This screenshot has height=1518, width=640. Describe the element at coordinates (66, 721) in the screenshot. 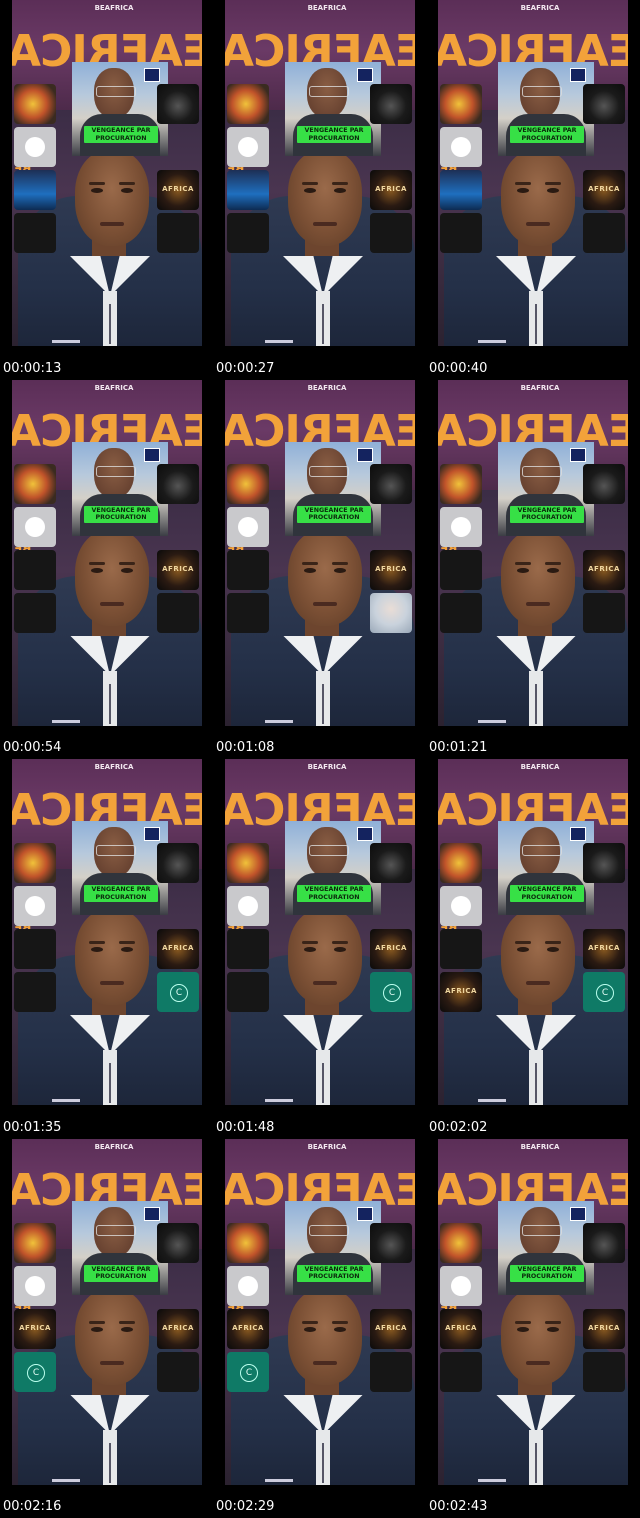

I see `shirt-pocket` at that location.